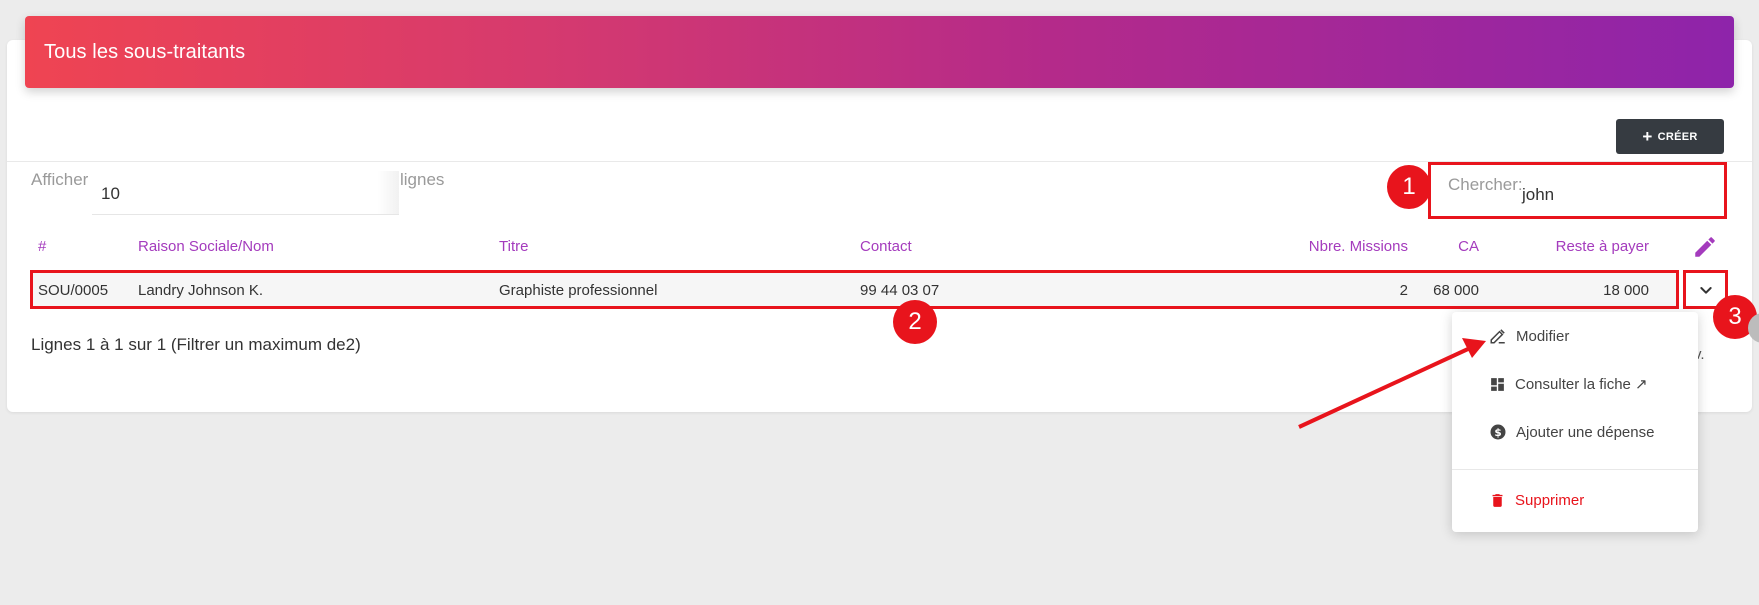 The image size is (1759, 605). Describe the element at coordinates (886, 246) in the screenshot. I see `column-header-contact: Contact` at that location.